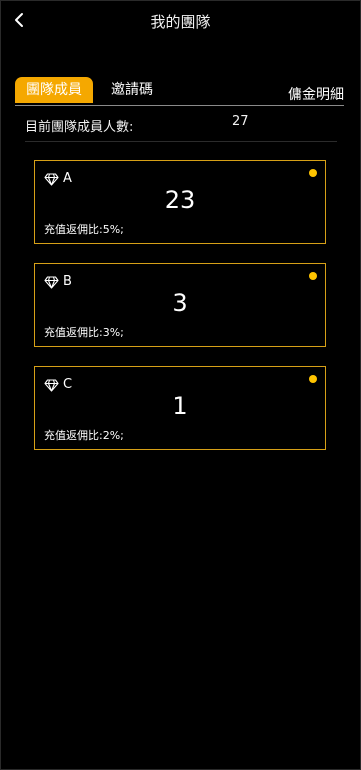 This screenshot has width=361, height=770. I want to click on member-count-label: 目前團隊成員人數:, so click(79, 127).